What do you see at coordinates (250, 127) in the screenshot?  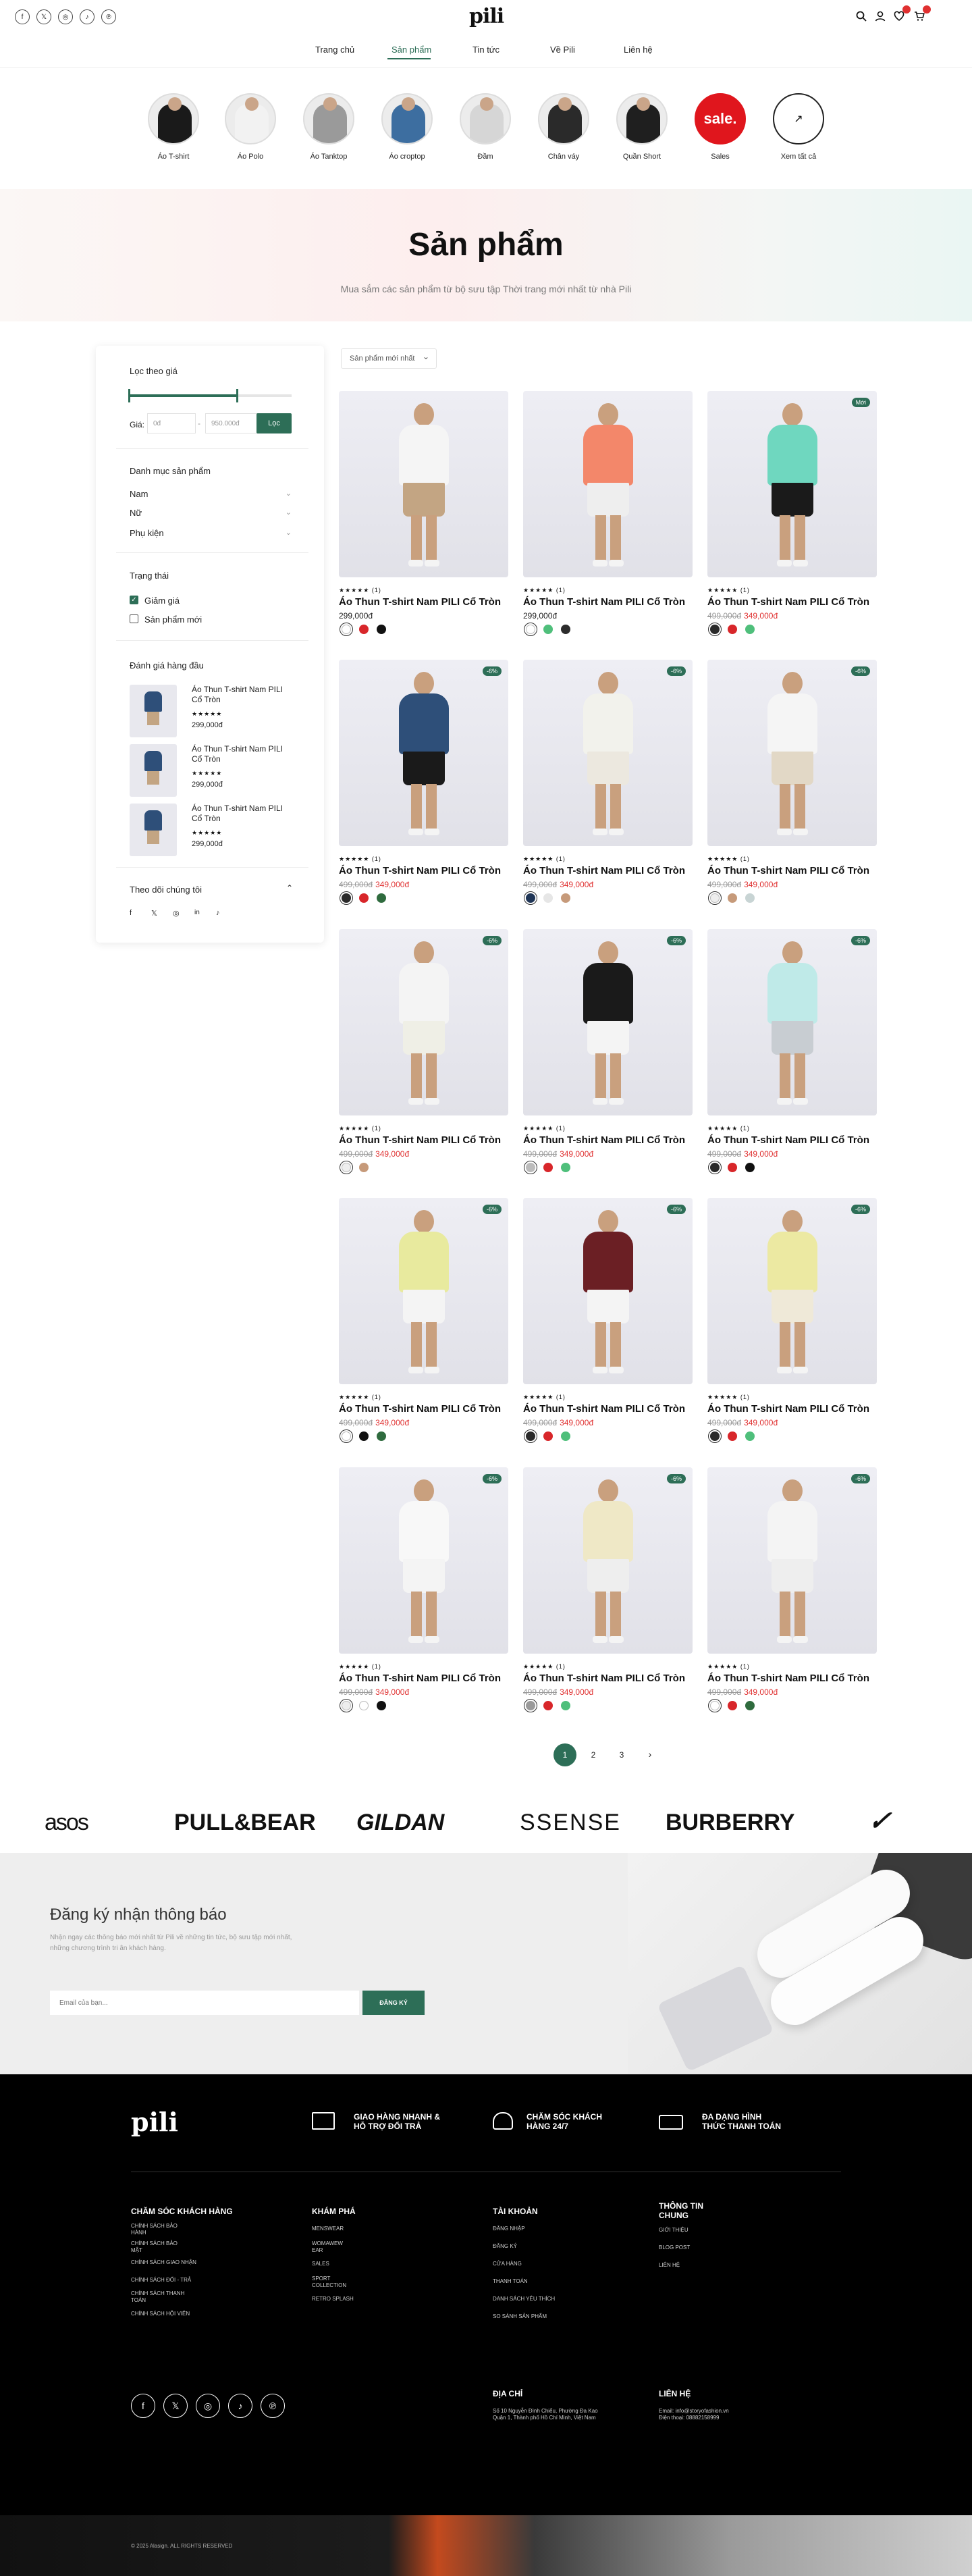 I see `category-polo: Áo Polo` at bounding box center [250, 127].